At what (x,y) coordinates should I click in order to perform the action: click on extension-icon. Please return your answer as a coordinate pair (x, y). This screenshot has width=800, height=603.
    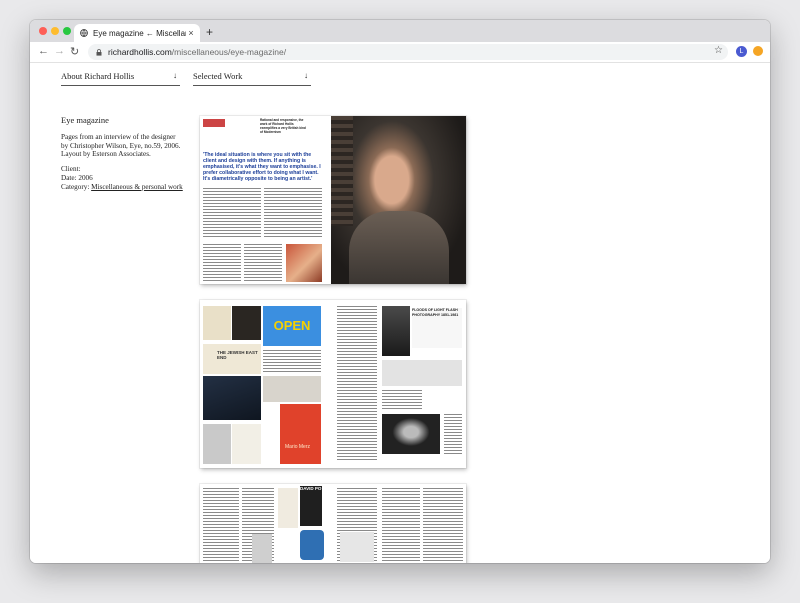
    Looking at the image, I should click on (758, 51).